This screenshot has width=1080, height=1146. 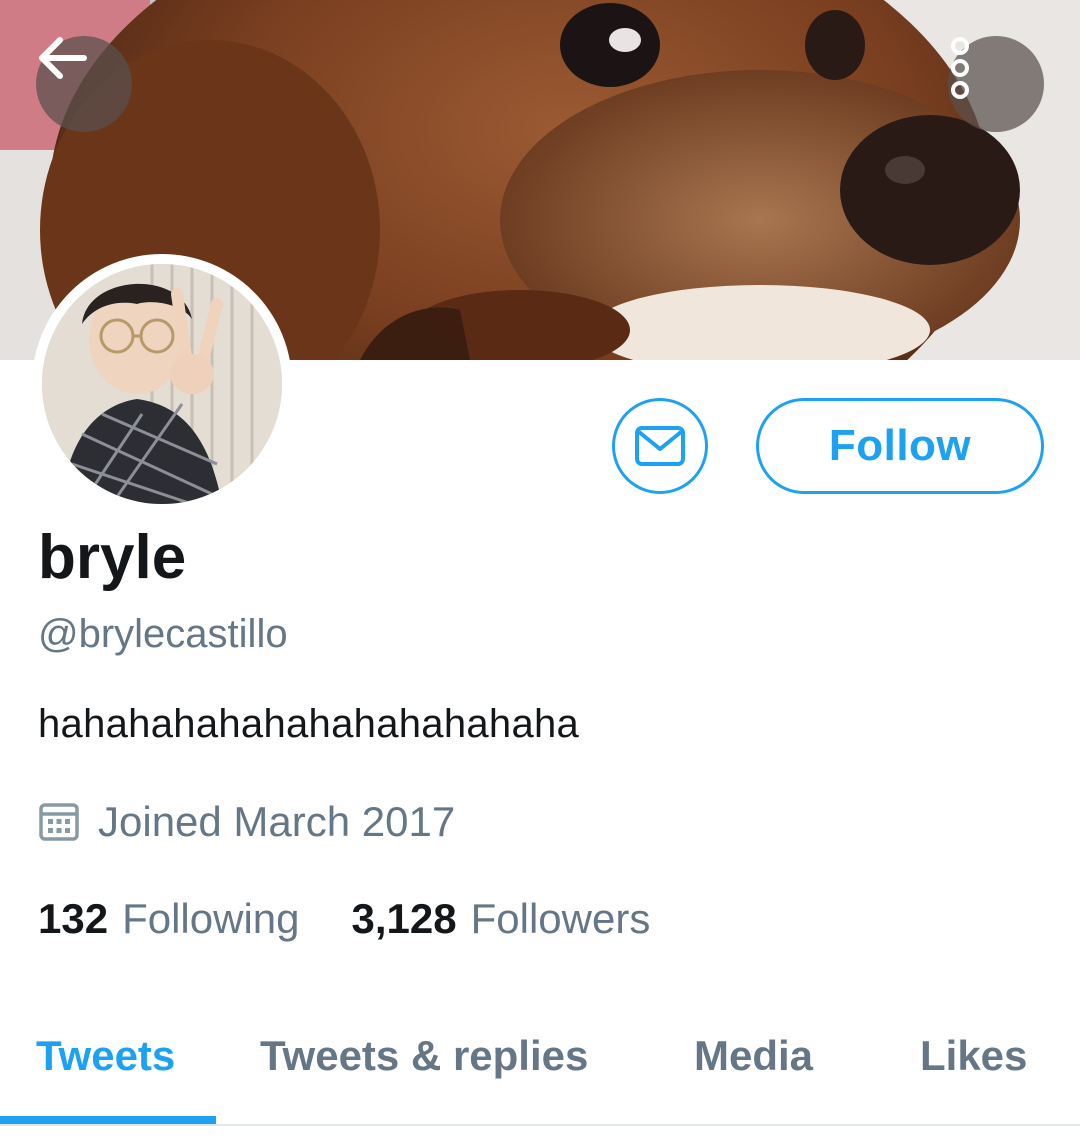 I want to click on joined-text: Joined March 2017, so click(x=277, y=821).